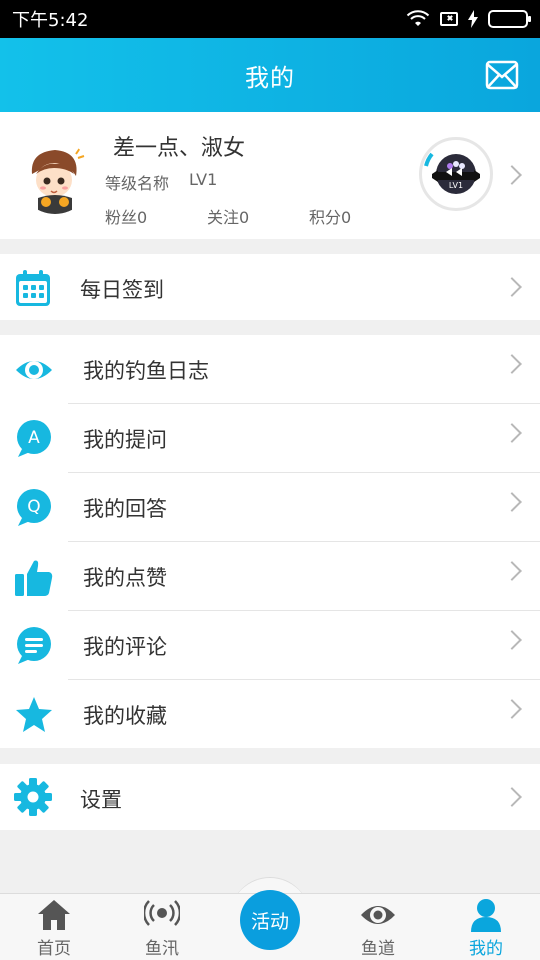 The image size is (540, 960). I want to click on list-item-label: 我的钓鱼日志, so click(146, 371).